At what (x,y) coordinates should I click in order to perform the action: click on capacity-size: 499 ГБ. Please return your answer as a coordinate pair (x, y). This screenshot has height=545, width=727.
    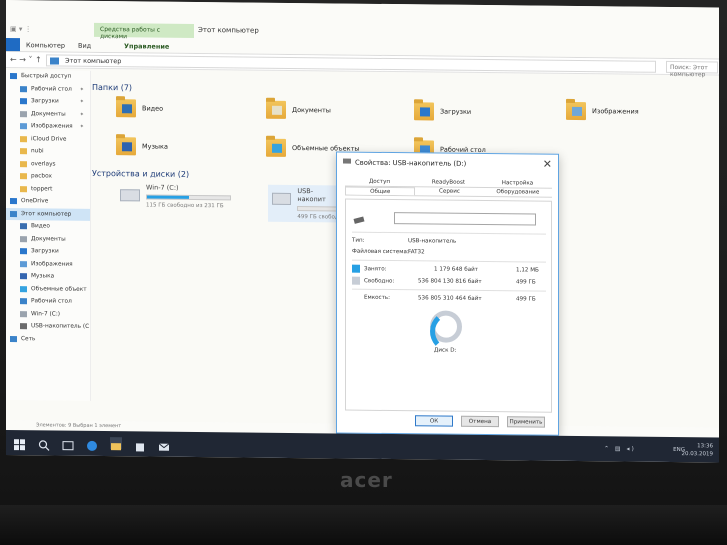
    Looking at the image, I should click on (526, 299).